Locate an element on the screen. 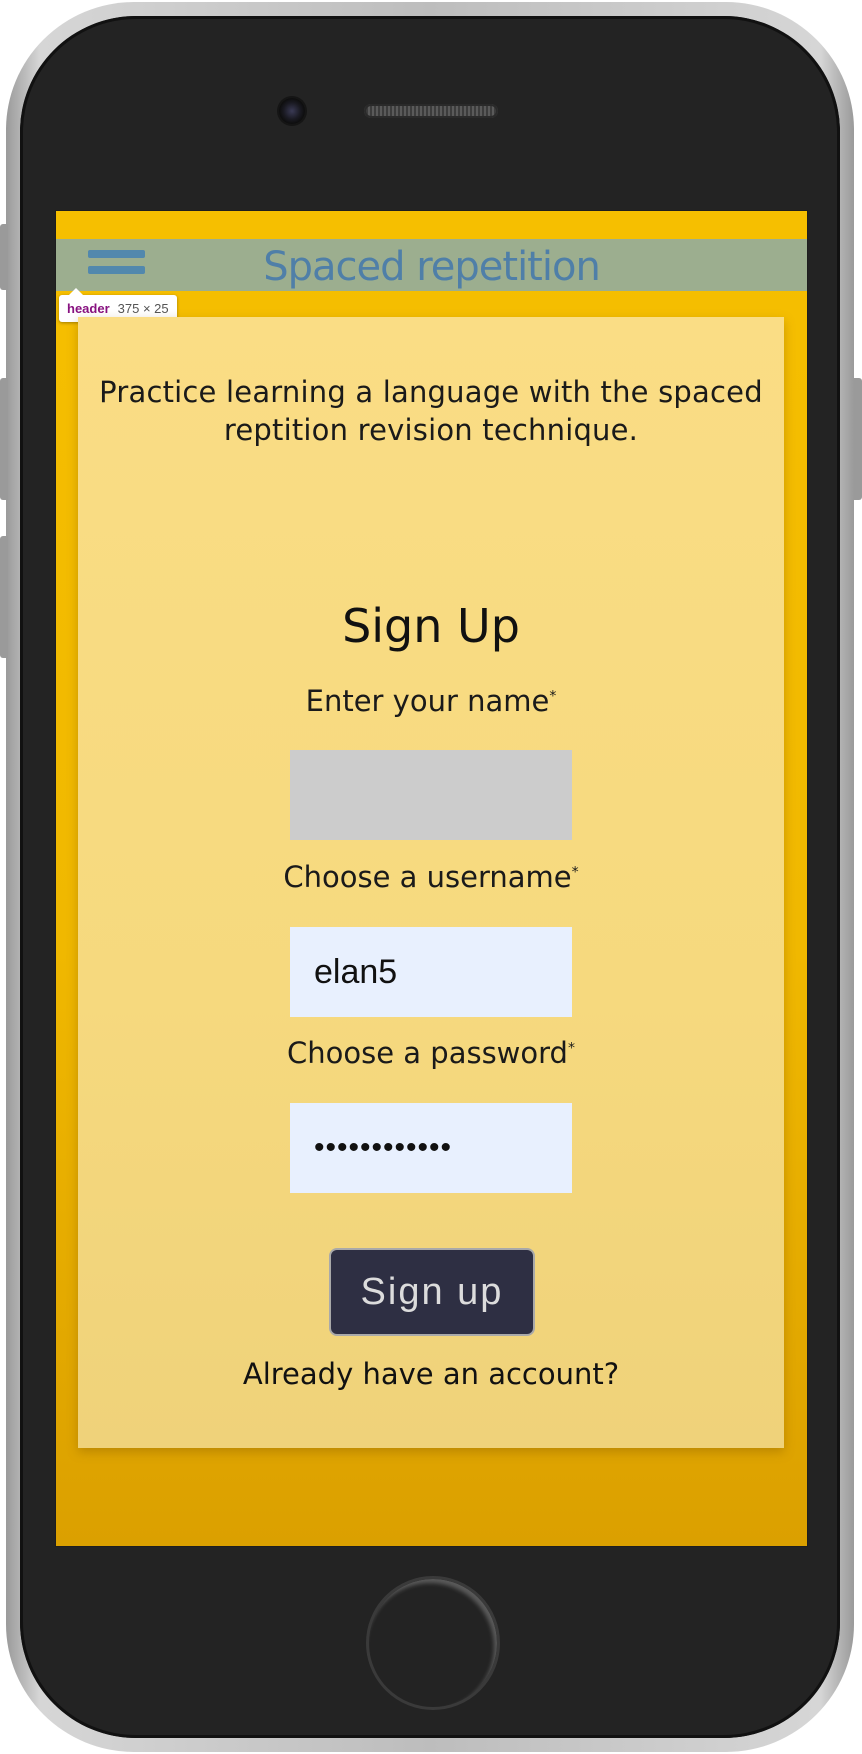  phone-volume-up-button is located at coordinates (4, 439).